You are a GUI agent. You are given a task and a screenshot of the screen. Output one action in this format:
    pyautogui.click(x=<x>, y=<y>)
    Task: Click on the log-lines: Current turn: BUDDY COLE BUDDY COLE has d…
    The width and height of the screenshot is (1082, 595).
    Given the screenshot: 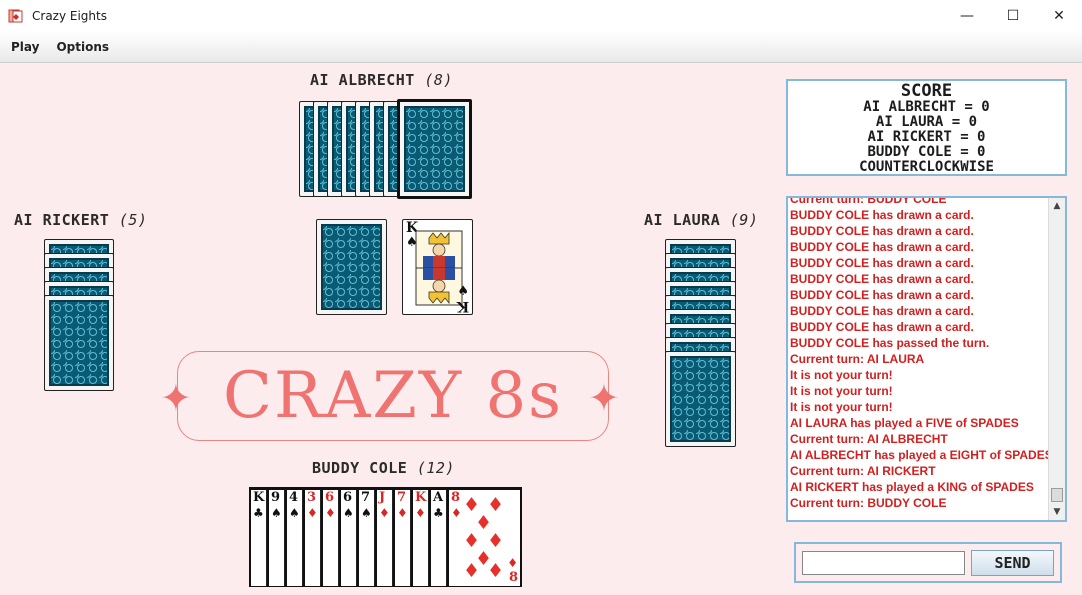 What is the action you would take?
    pyautogui.click(x=921, y=353)
    